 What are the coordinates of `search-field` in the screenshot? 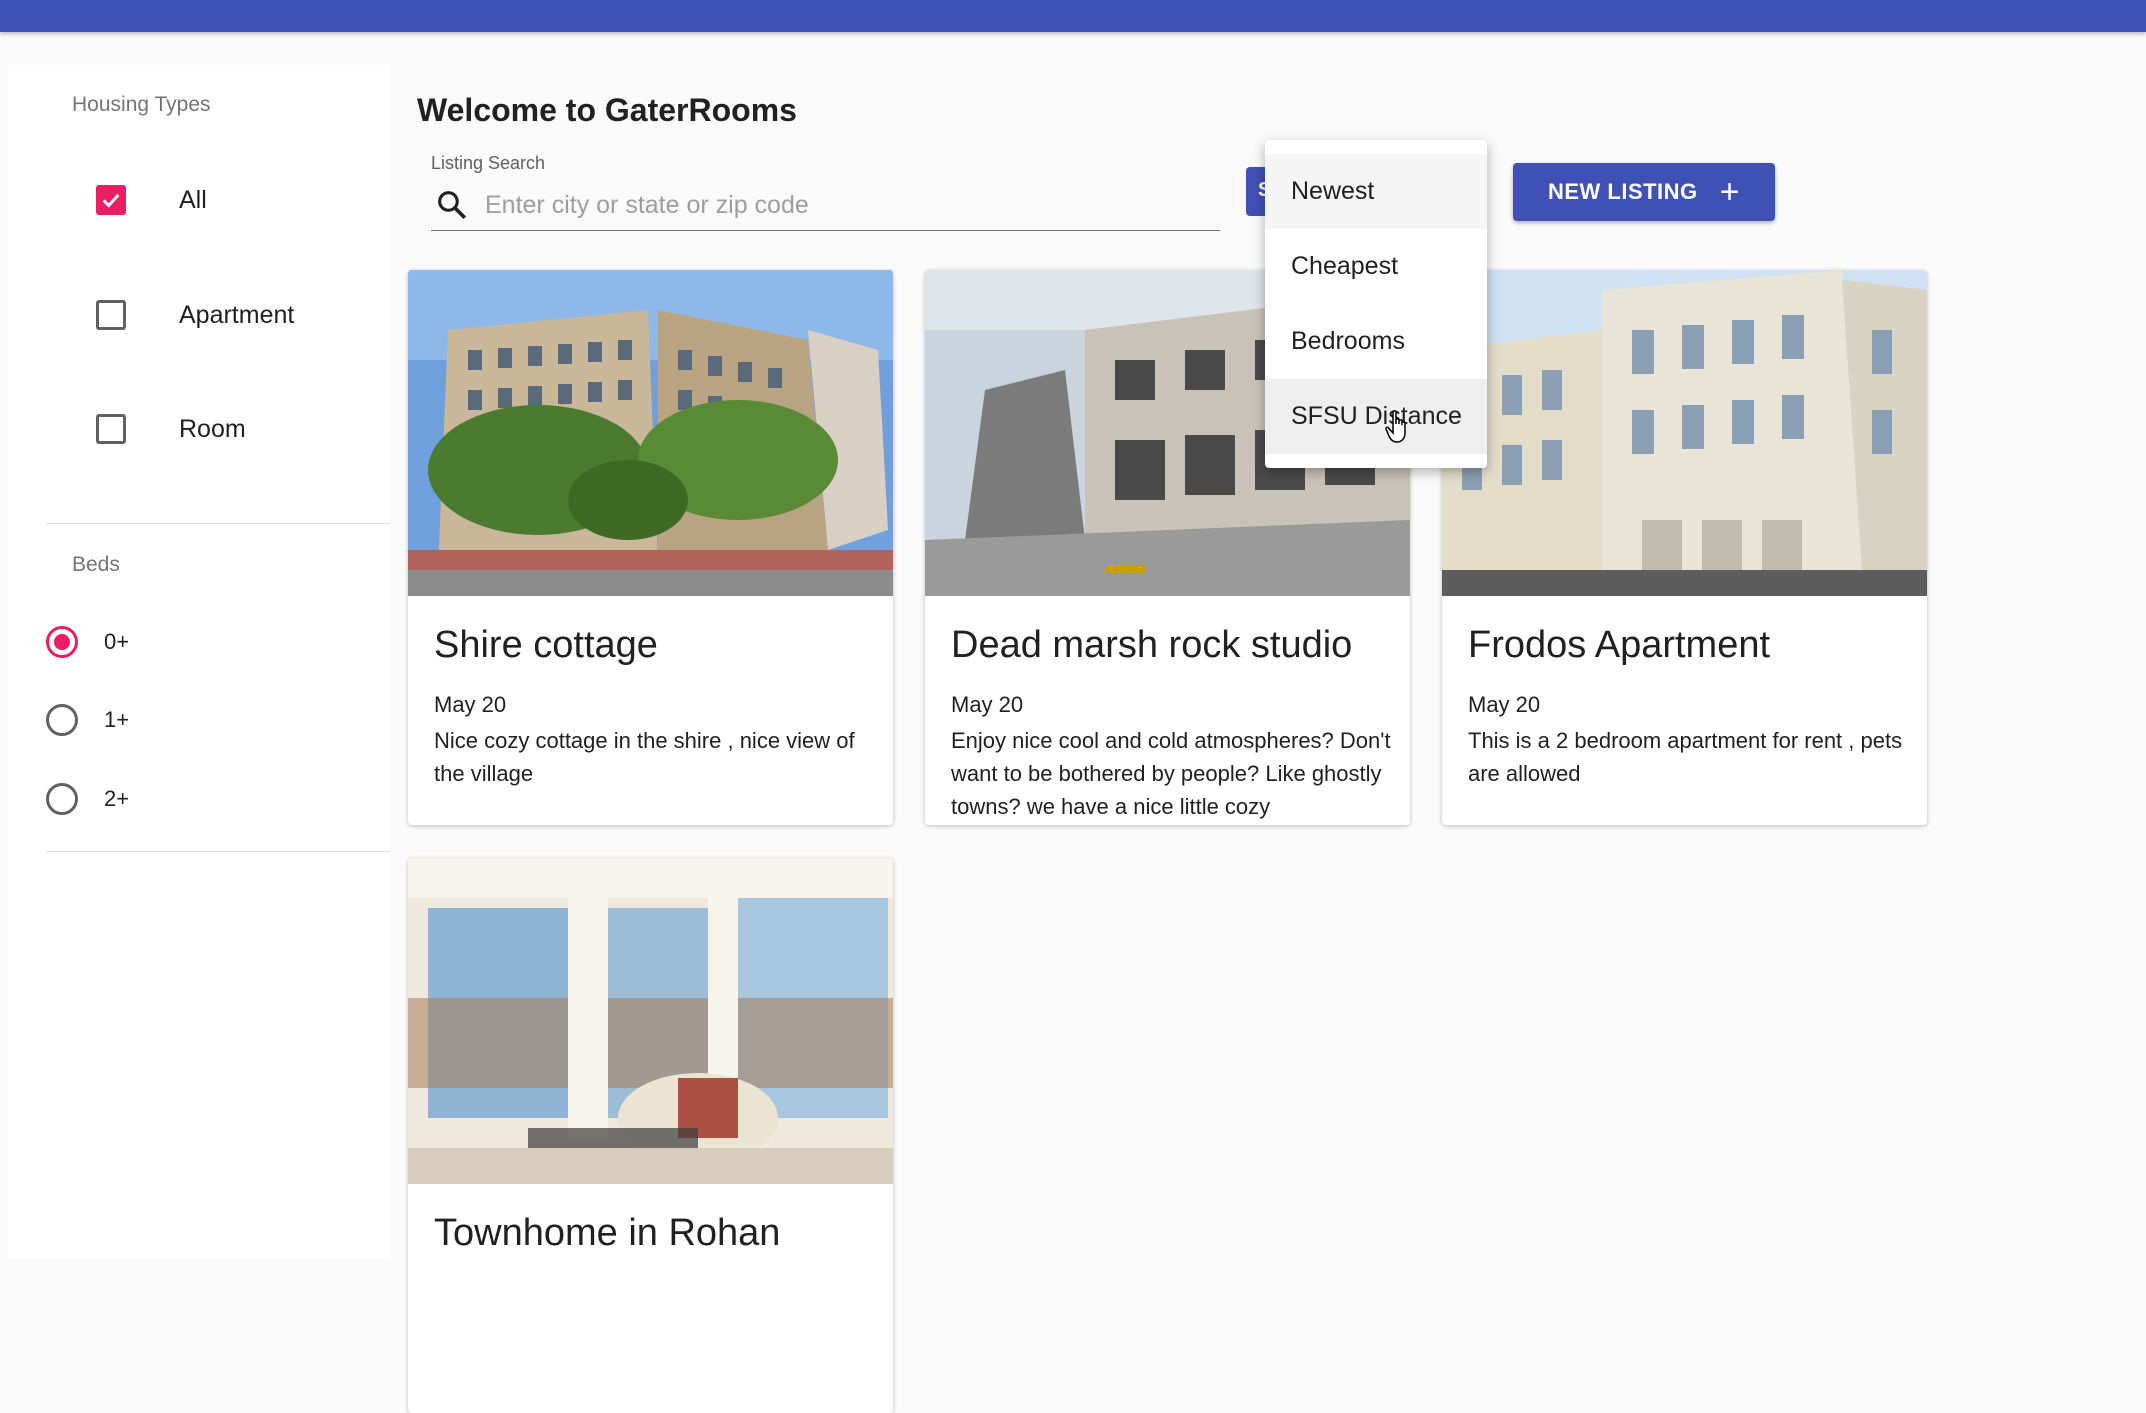 It's located at (825, 205).